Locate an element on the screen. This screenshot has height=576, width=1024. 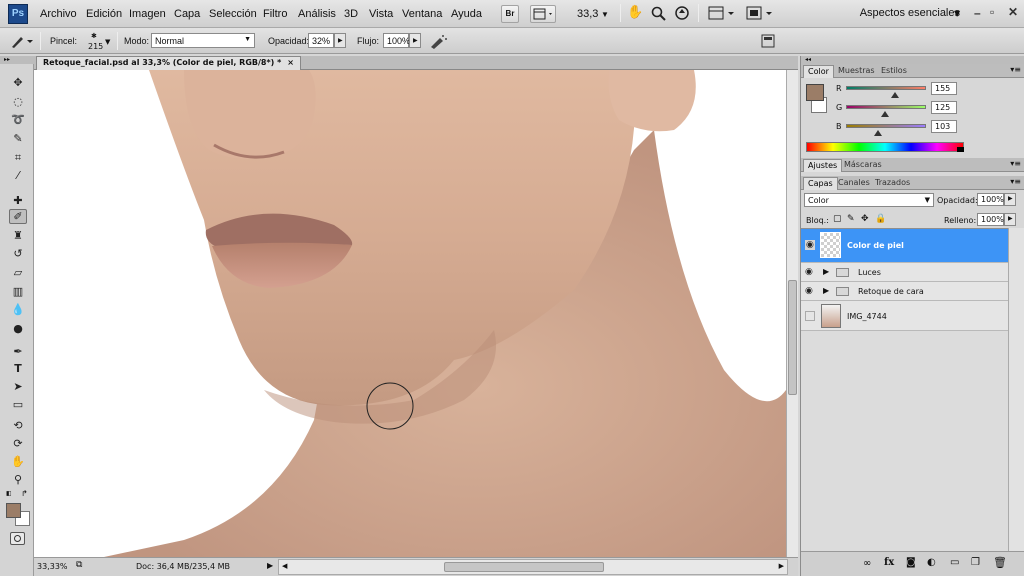
minimize-icon: – is located at coordinates (977, 13).